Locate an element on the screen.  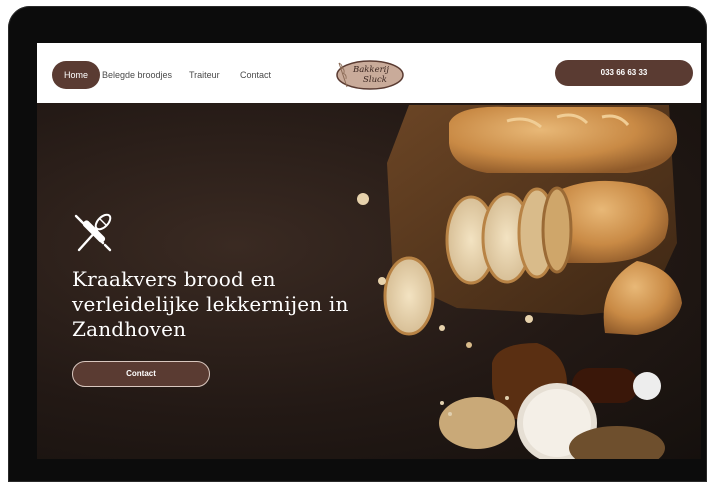
nav-item-traiteur: Traiteur is located at coordinates (204, 75).